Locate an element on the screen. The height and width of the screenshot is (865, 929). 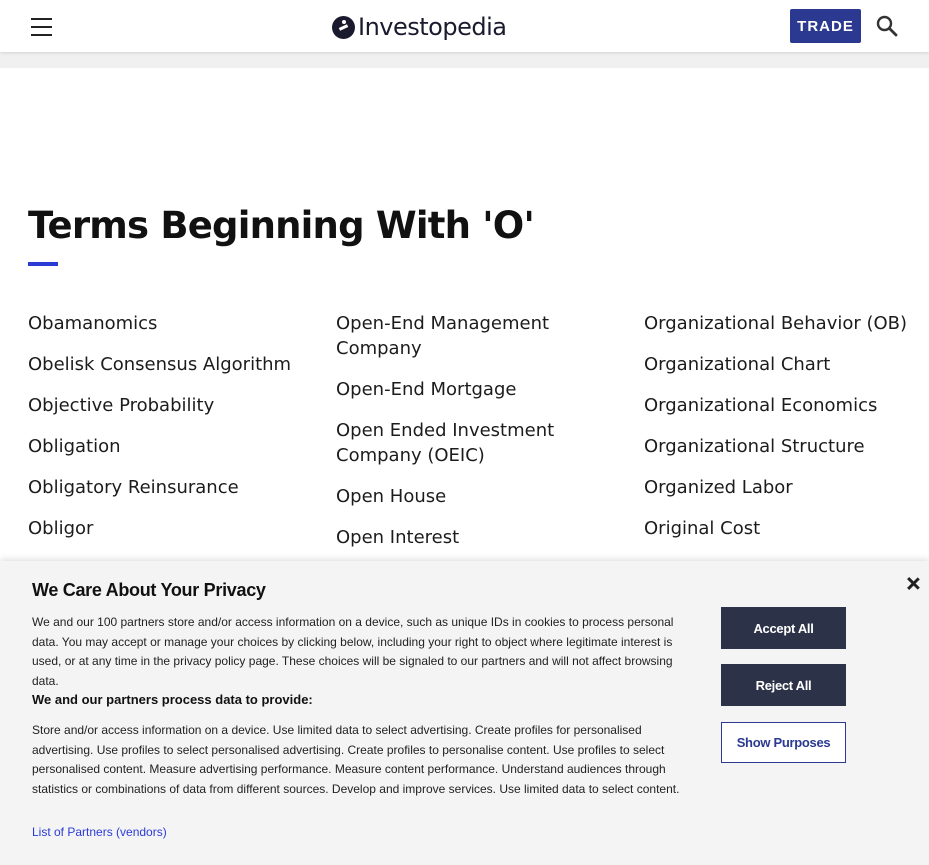
page-title: Terms Beginning With 'O' is located at coordinates (281, 225).